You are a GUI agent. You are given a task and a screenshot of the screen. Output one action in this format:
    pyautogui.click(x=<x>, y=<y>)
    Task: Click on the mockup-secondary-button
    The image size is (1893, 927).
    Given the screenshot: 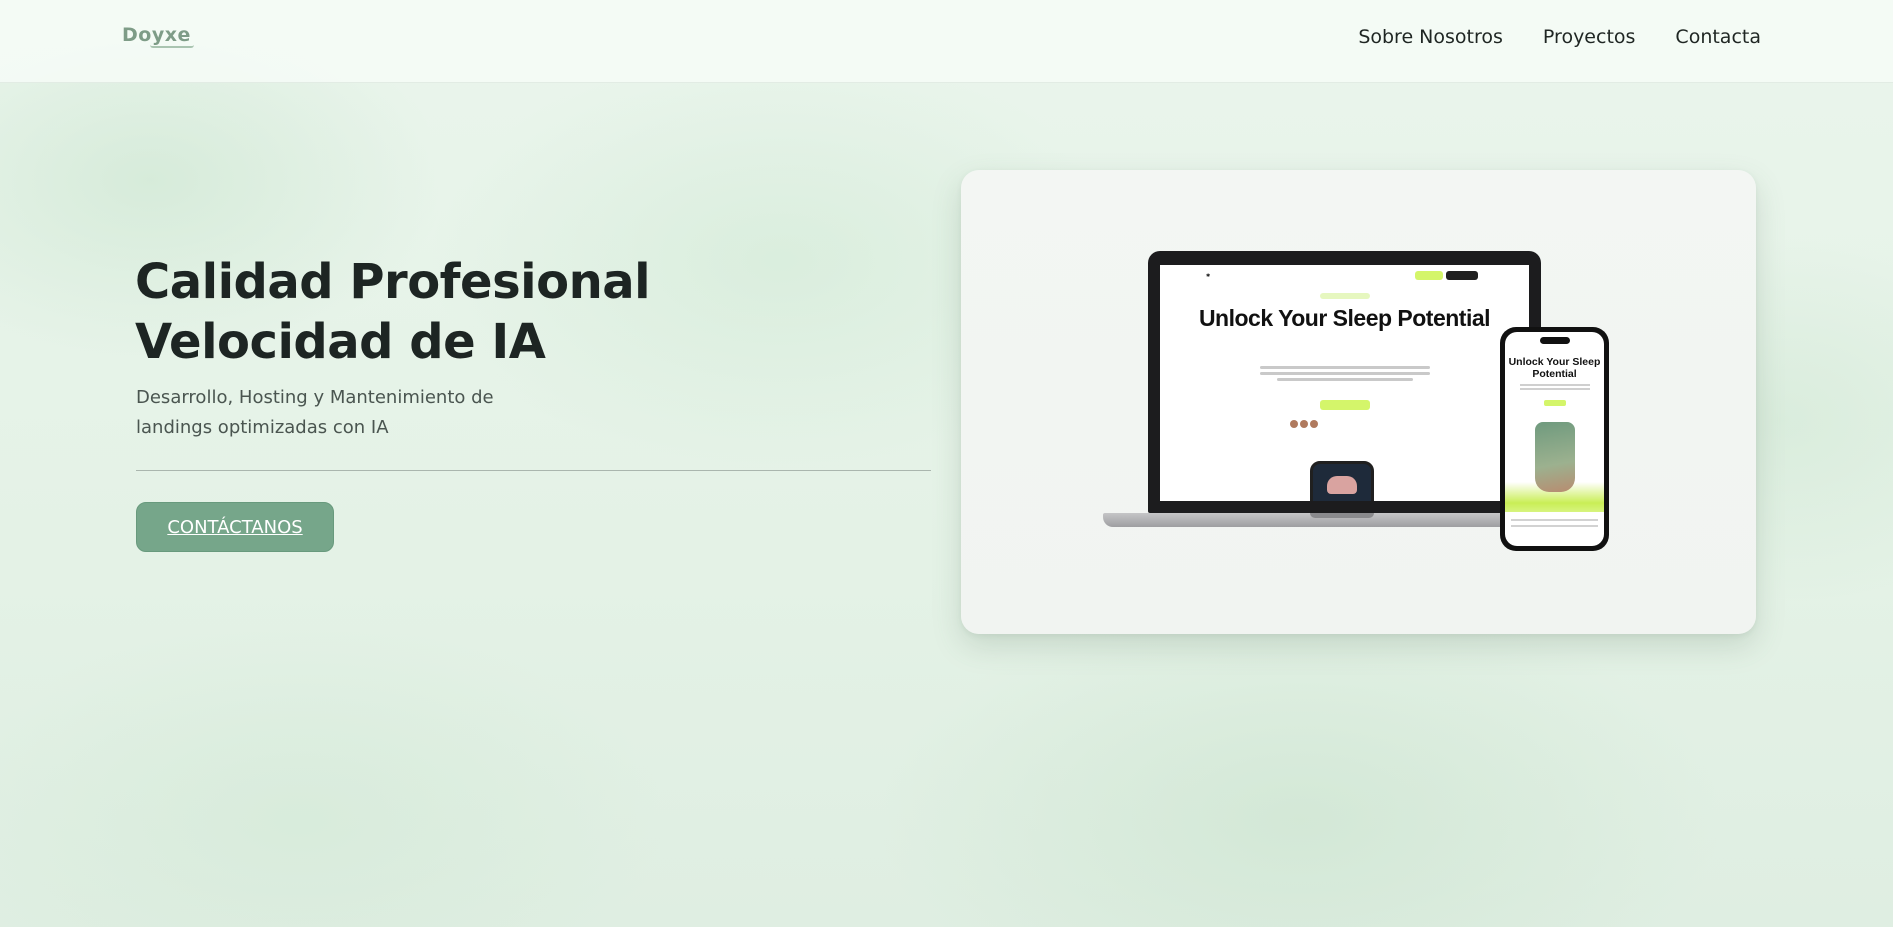 What is the action you would take?
    pyautogui.click(x=1462, y=275)
    